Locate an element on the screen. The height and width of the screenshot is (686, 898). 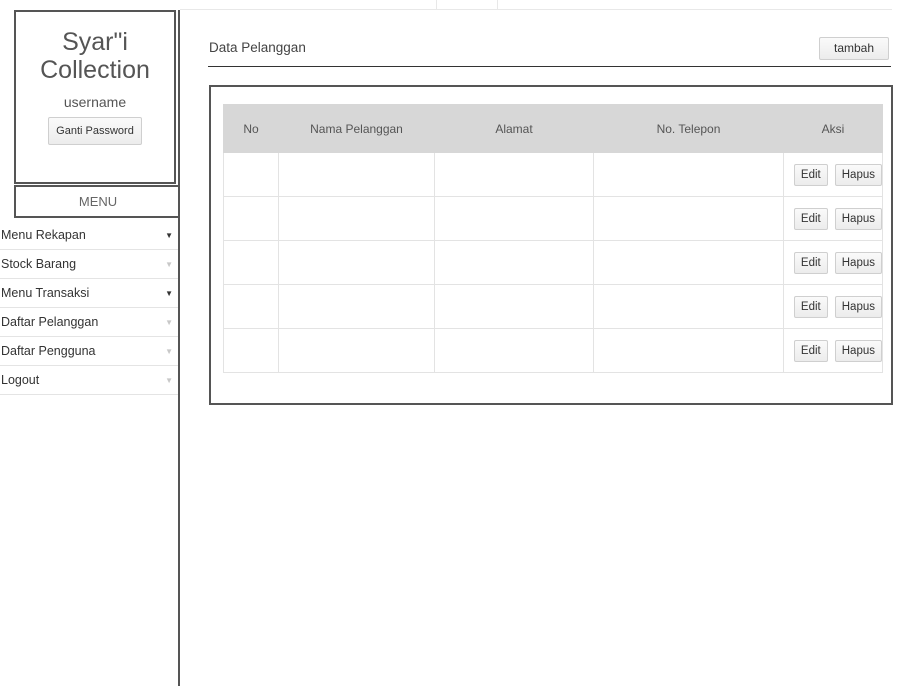
column-header-no: No is located at coordinates (251, 128).